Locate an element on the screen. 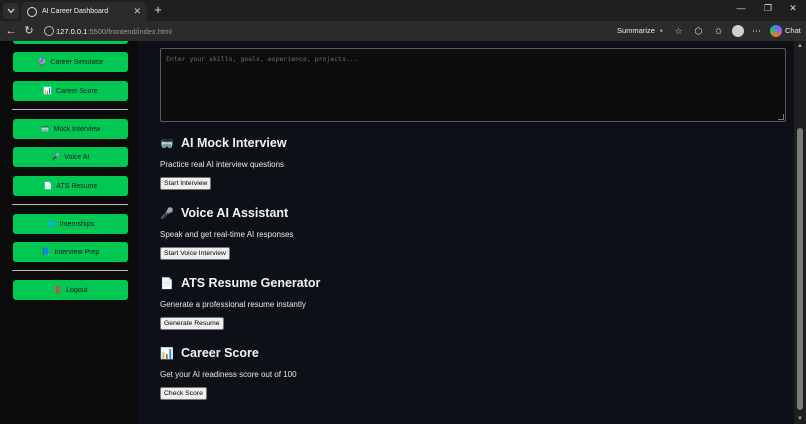 This screenshot has height=424, width=806. globe-icon: 🌐 is located at coordinates (51, 224).